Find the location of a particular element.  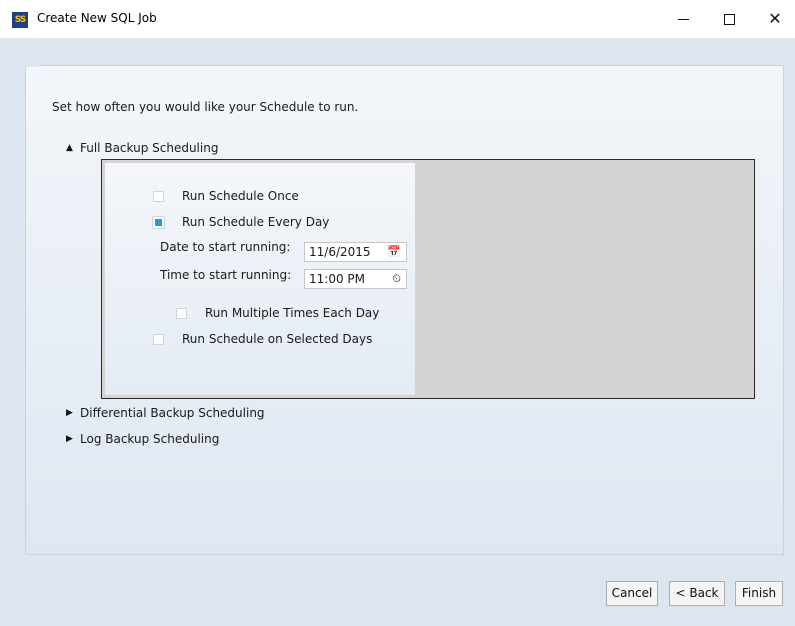

log-backup-label: Log Backup Scheduling is located at coordinates (150, 439).